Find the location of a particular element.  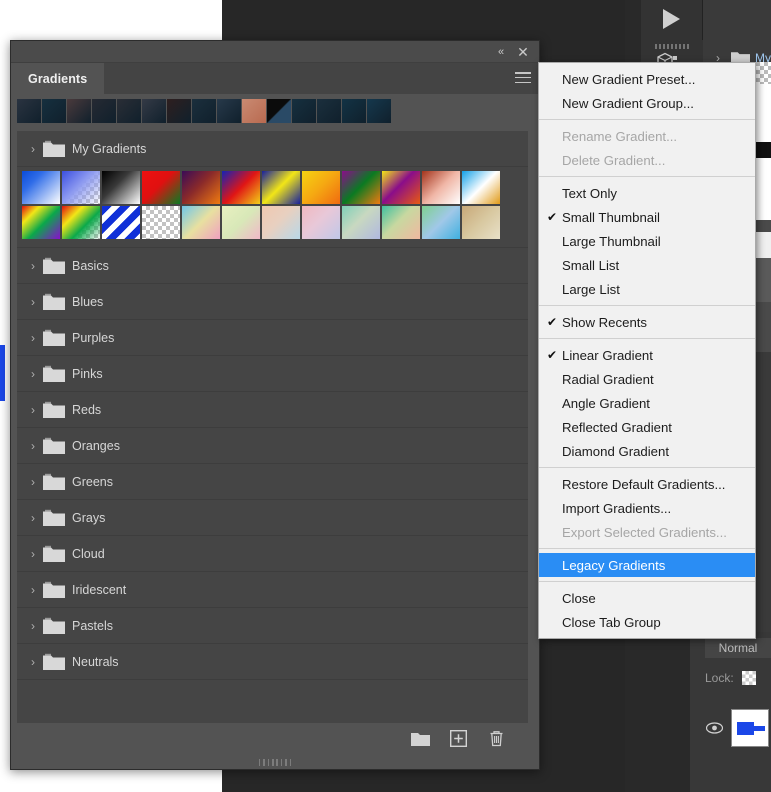

tab-gradients: Gradients is located at coordinates (58, 78).